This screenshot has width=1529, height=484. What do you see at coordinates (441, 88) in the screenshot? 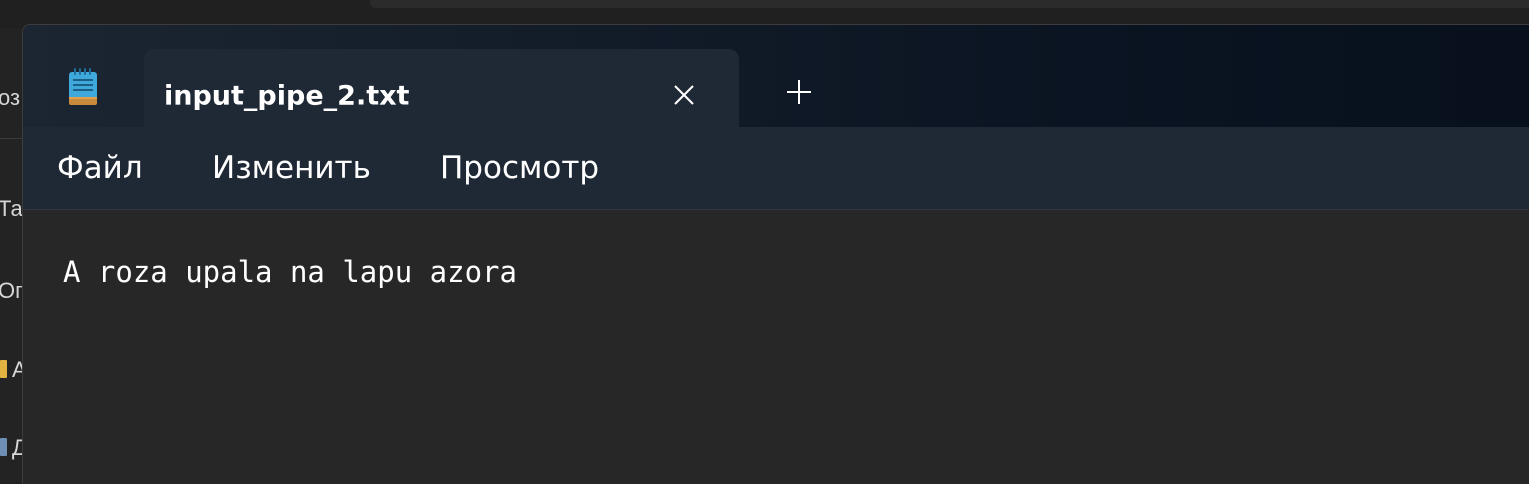
I see `tab-input-pipe: input_pipe_2.txt` at bounding box center [441, 88].